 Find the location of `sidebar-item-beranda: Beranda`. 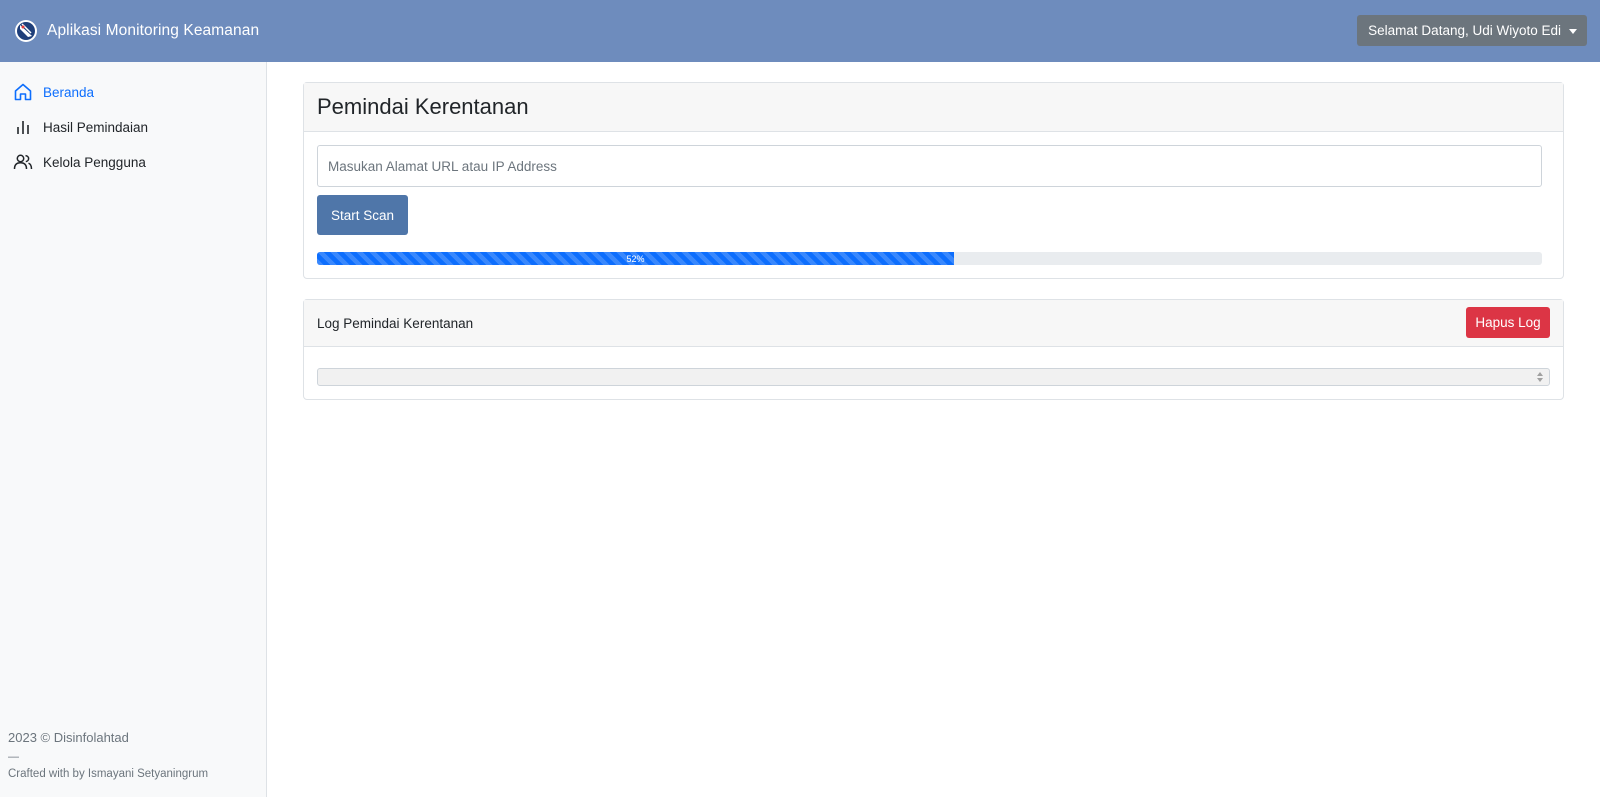

sidebar-item-beranda: Beranda is located at coordinates (53, 92).